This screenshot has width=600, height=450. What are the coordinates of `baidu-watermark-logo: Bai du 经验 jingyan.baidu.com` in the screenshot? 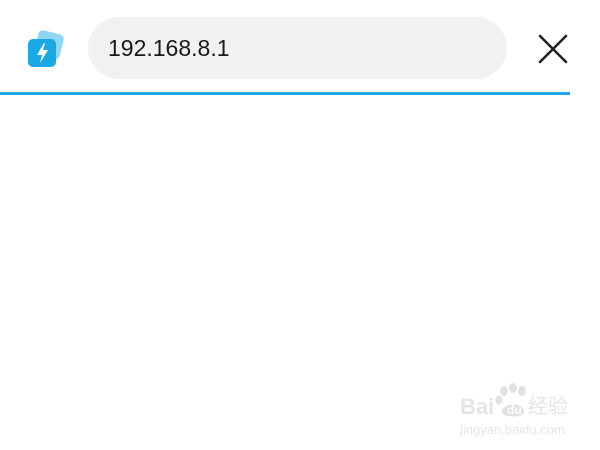 It's located at (513, 410).